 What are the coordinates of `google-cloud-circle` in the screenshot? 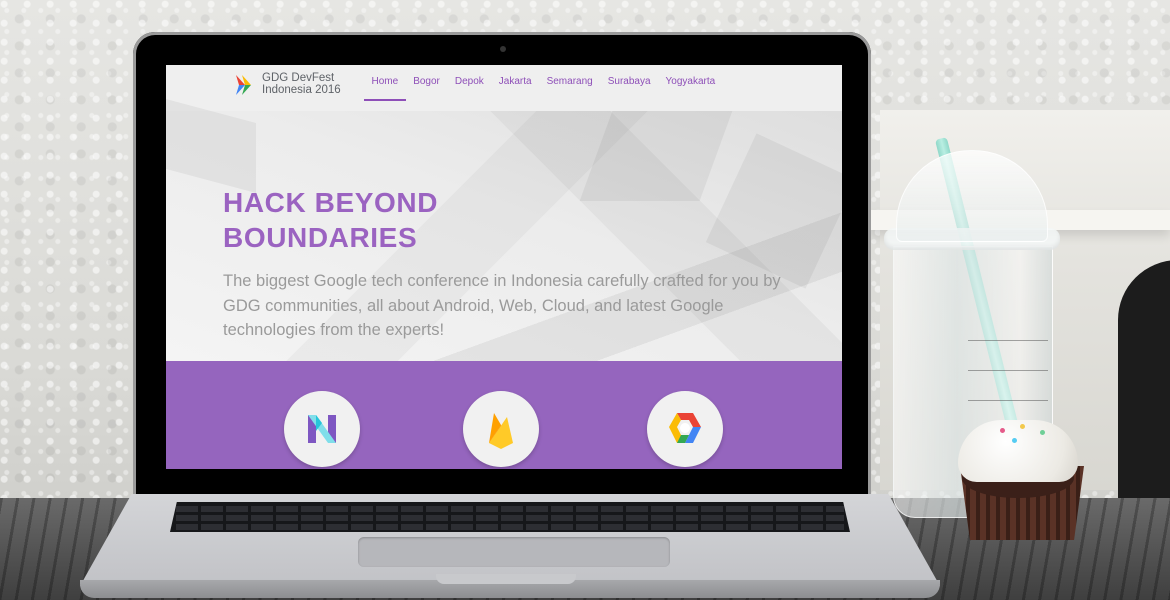 It's located at (685, 429).